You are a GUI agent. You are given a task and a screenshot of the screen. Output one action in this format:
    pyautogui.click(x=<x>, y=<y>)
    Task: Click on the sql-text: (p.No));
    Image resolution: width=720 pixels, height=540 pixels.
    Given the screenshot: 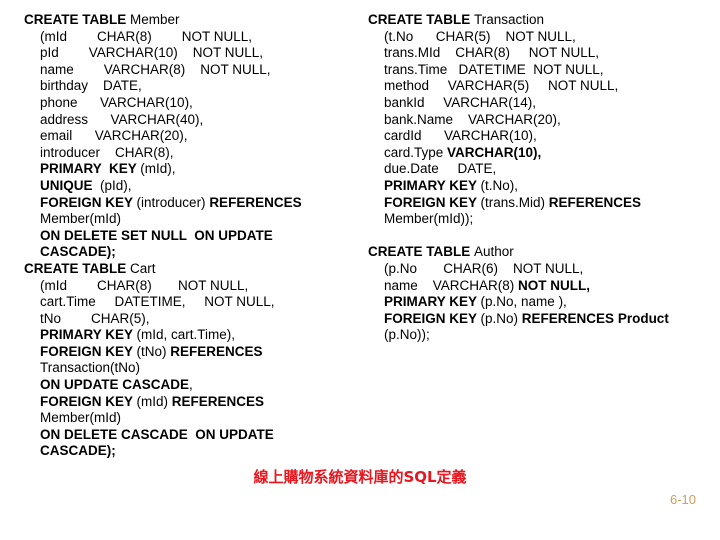 What is the action you would take?
    pyautogui.click(x=407, y=335)
    